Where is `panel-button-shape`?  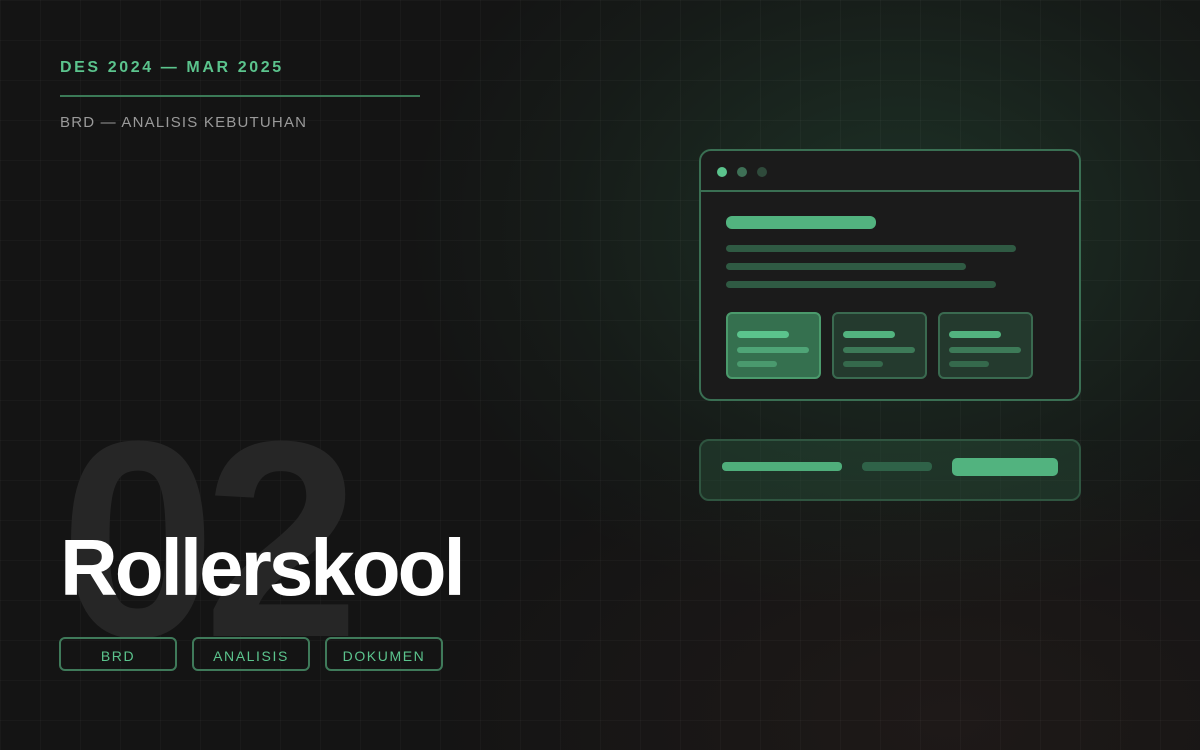 panel-button-shape is located at coordinates (1005, 467).